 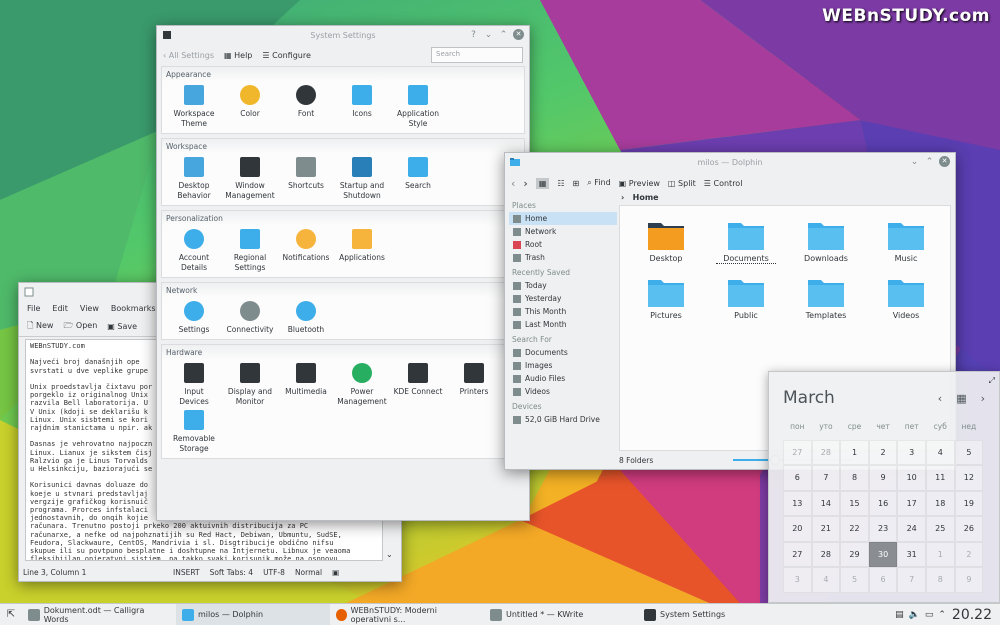 I want to click on network-icon: ▭, so click(x=929, y=615).